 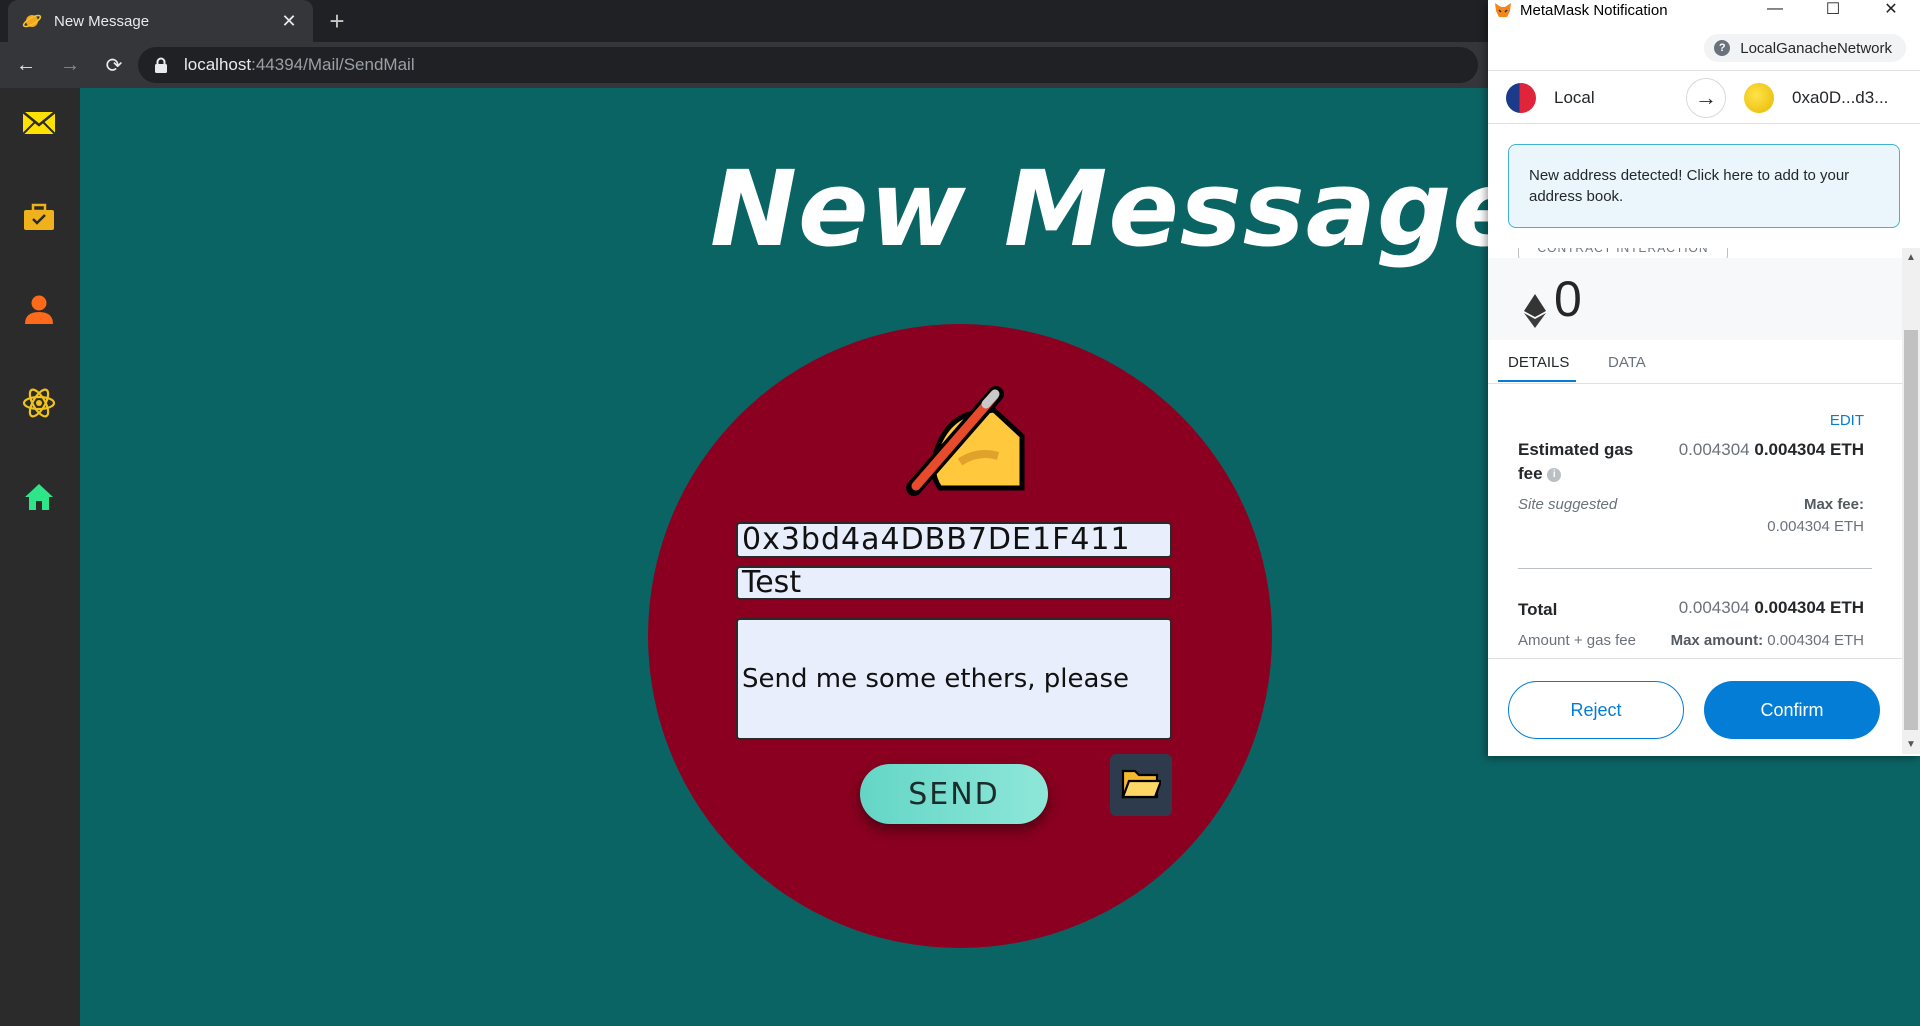 What do you see at coordinates (1594, 10) in the screenshot?
I see `metamask-window-title: MetaMask Notification` at bounding box center [1594, 10].